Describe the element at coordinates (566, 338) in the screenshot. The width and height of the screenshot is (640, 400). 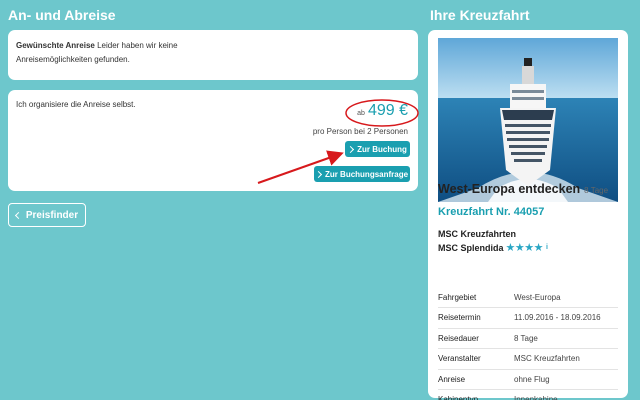
I see `detail-value: 8 Tage` at that location.